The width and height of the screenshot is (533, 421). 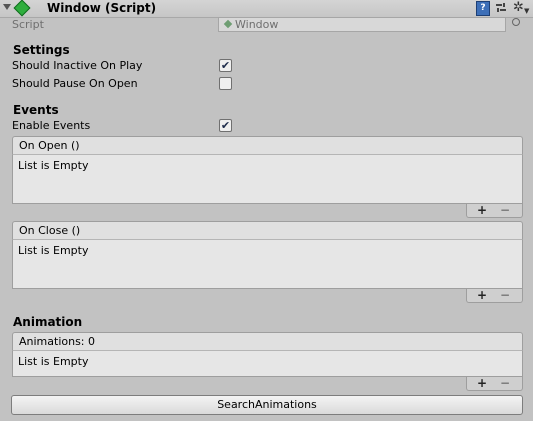 What do you see at coordinates (36, 110) in the screenshot?
I see `events-header: Events` at bounding box center [36, 110].